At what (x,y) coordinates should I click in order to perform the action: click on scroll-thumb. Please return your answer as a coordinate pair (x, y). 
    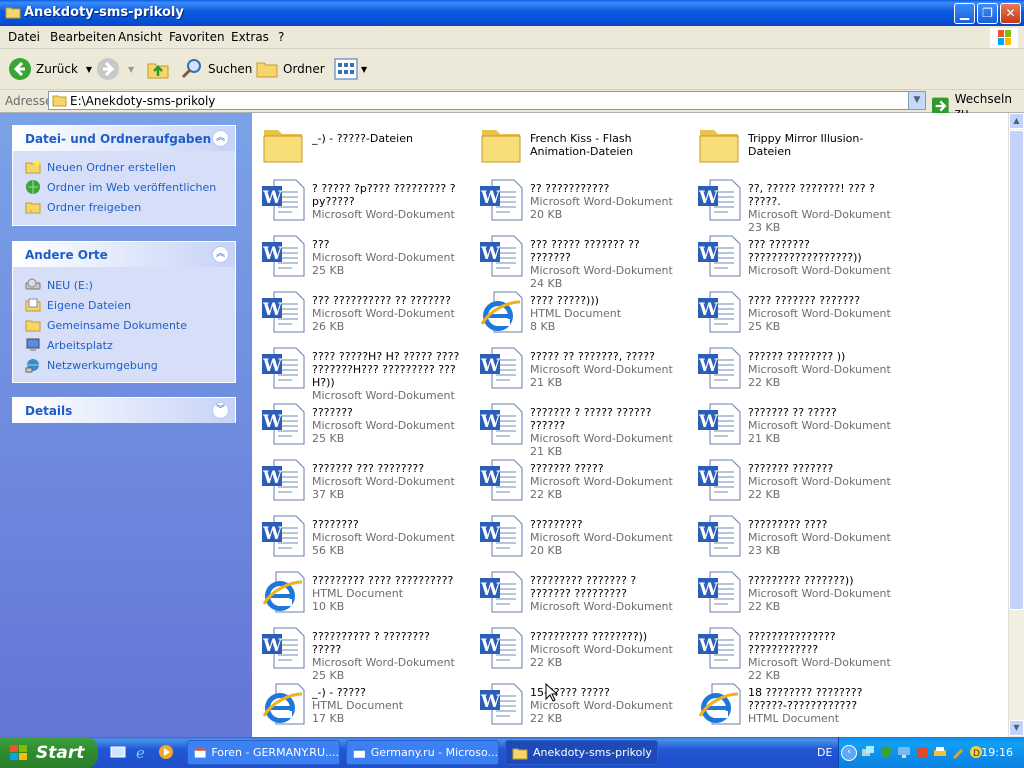
    Looking at the image, I should click on (1016, 370).